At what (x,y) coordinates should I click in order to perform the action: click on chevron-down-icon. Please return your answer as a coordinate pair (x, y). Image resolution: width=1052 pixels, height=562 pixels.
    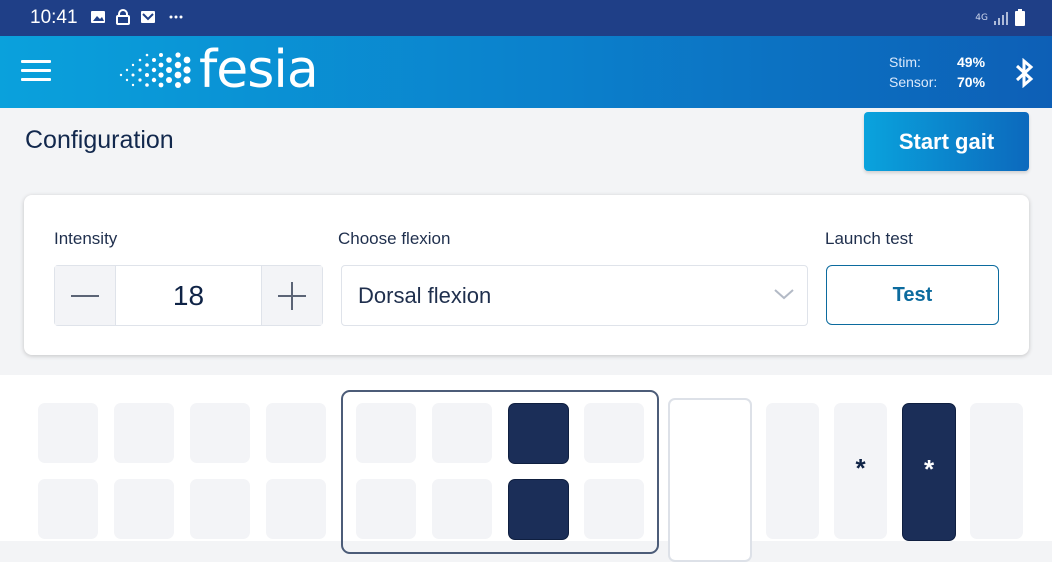
    Looking at the image, I should click on (784, 294).